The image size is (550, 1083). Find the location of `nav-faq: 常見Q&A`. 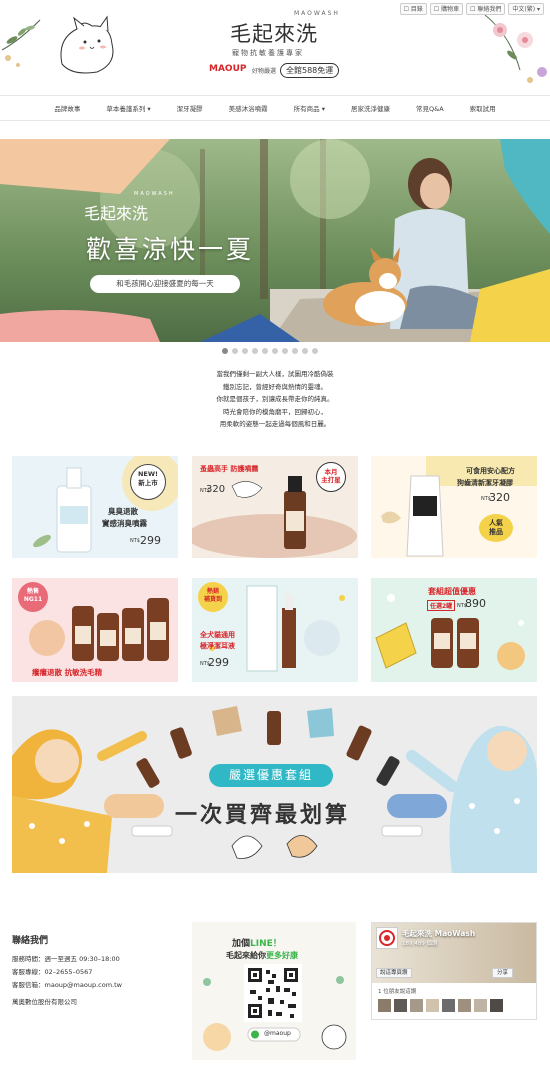

nav-faq: 常見Q&A is located at coordinates (430, 108).